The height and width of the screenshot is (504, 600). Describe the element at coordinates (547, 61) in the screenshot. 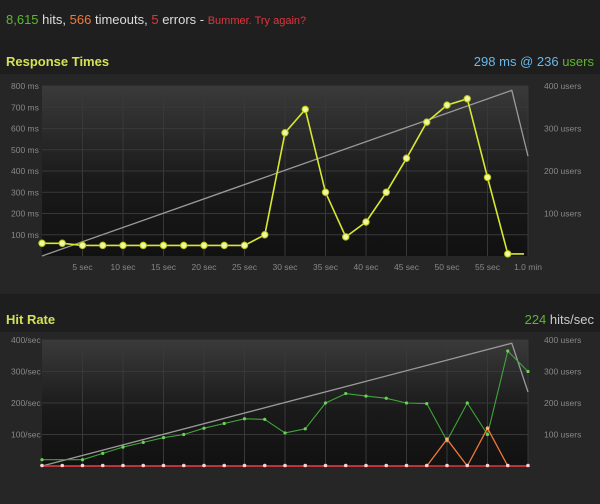

I see `response-users-value: 236` at that location.